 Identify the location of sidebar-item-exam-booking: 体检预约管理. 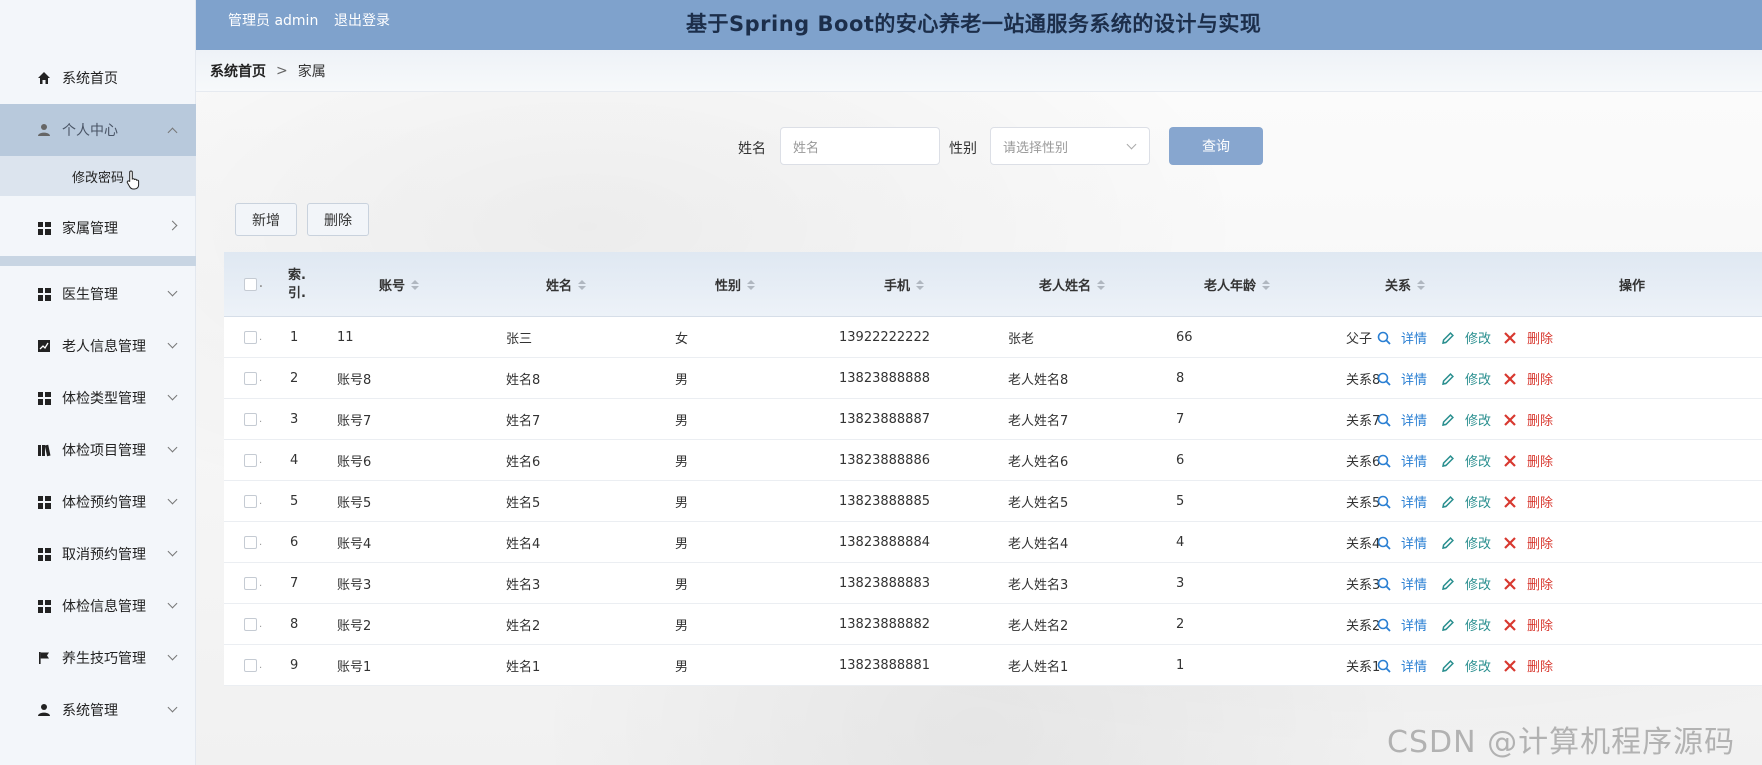
(98, 502).